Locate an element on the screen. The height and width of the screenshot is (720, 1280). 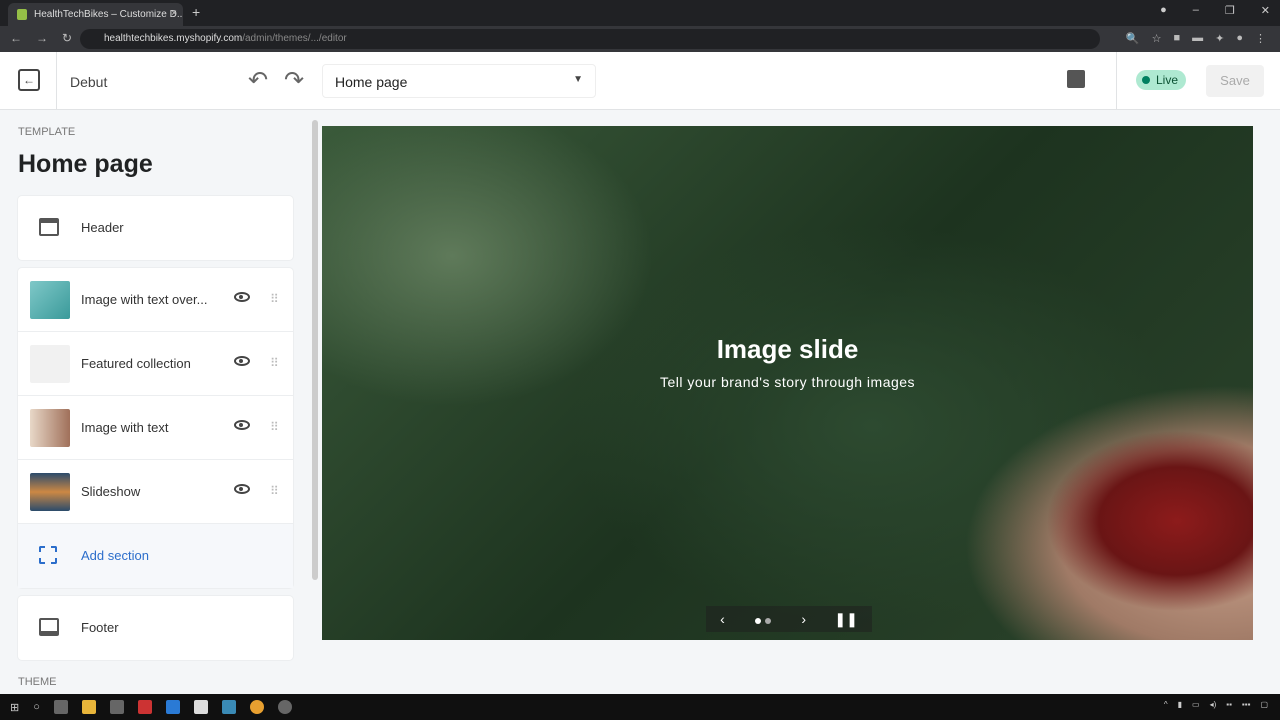
header-card: Header is located at coordinates (155, 228).